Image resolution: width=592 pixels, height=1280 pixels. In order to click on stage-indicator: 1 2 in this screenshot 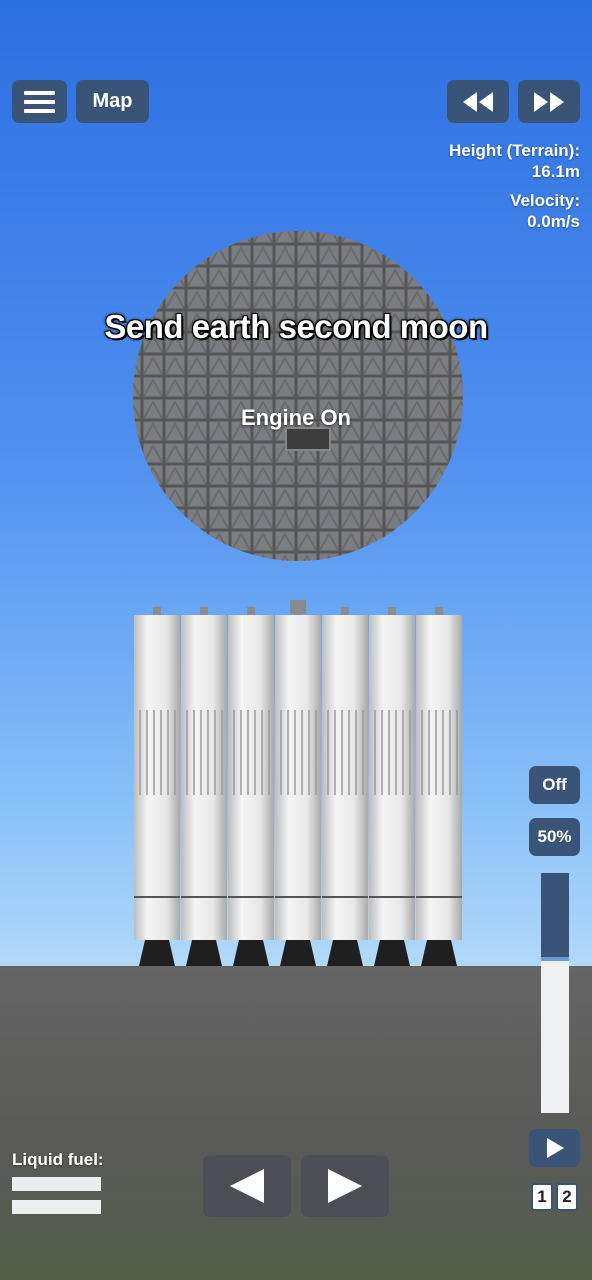, I will do `click(554, 1197)`.